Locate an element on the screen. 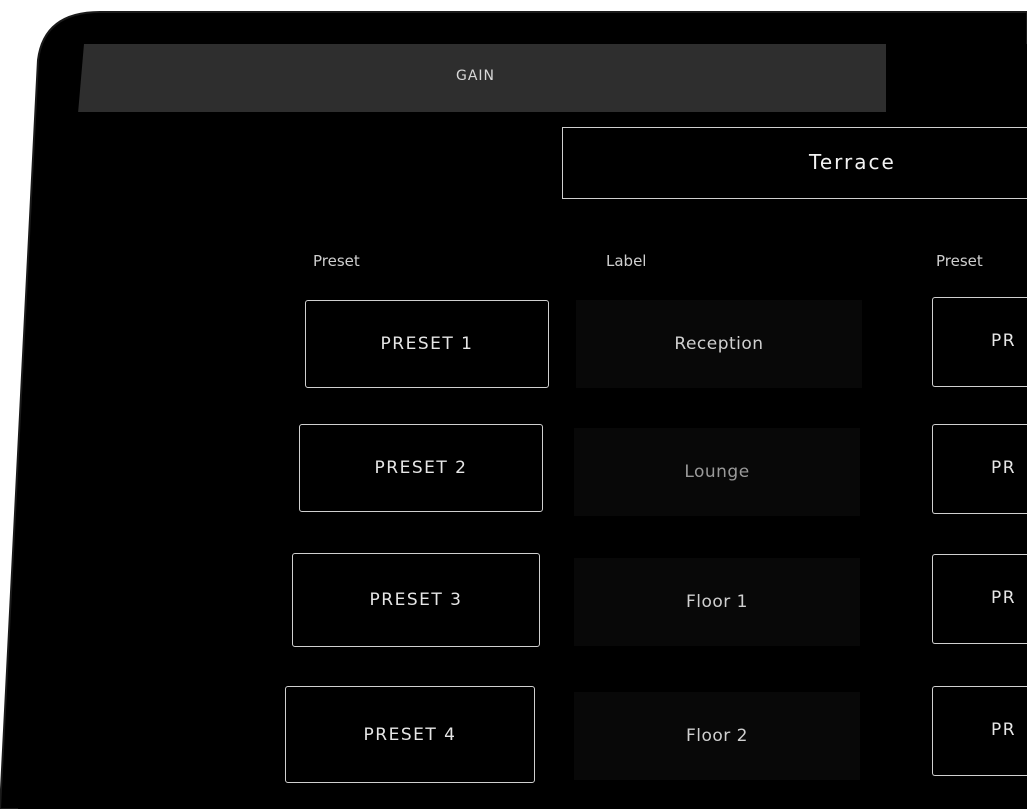 The width and height of the screenshot is (1027, 809). preset-4-name: Floor 2 is located at coordinates (717, 736).